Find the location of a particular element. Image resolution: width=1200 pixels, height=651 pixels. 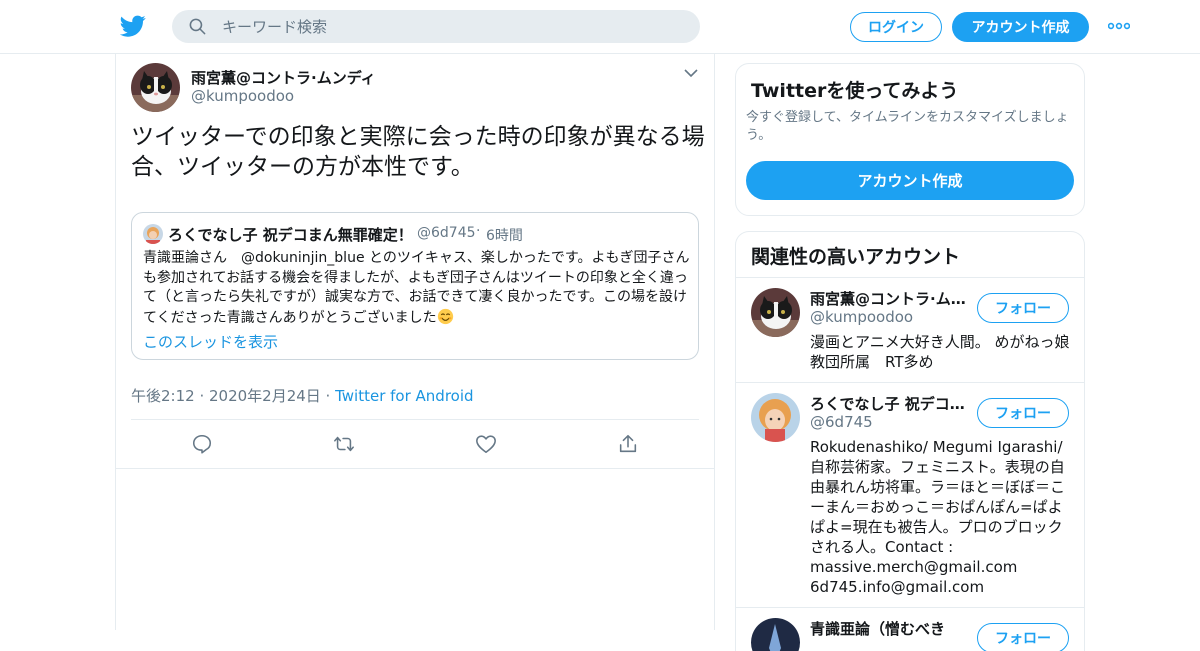

author-handle: @kumpoodoo is located at coordinates (242, 96).